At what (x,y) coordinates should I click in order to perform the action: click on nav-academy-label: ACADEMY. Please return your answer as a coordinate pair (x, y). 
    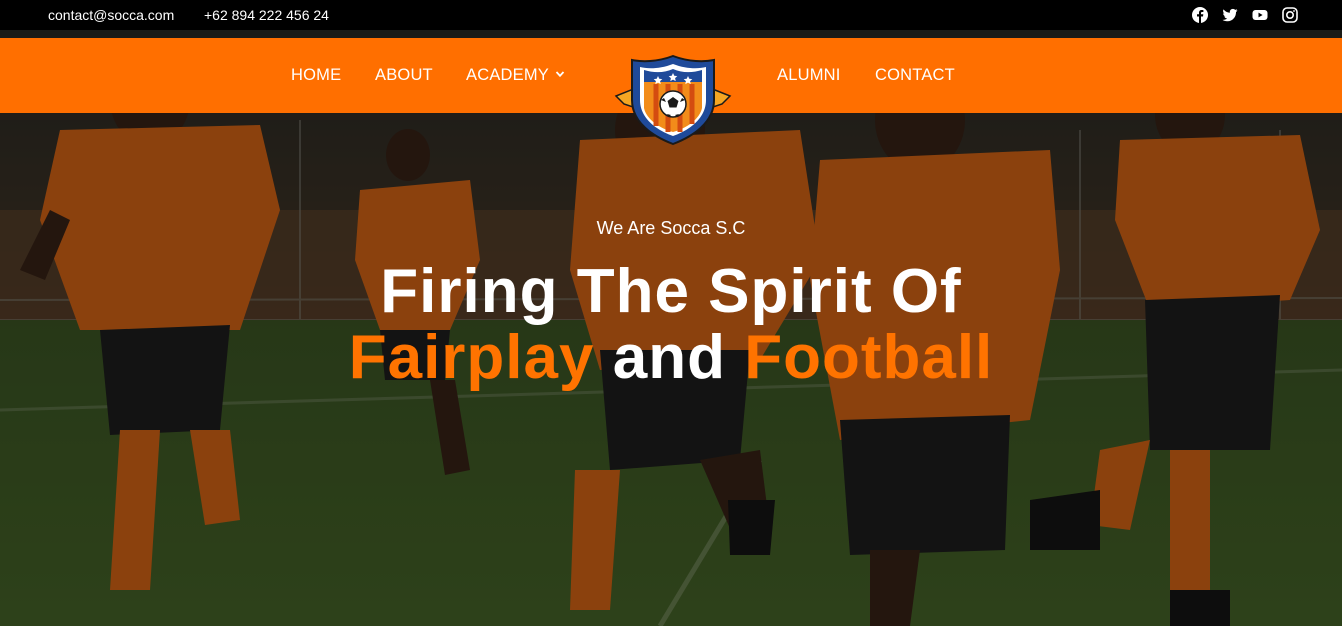
    Looking at the image, I should click on (507, 75).